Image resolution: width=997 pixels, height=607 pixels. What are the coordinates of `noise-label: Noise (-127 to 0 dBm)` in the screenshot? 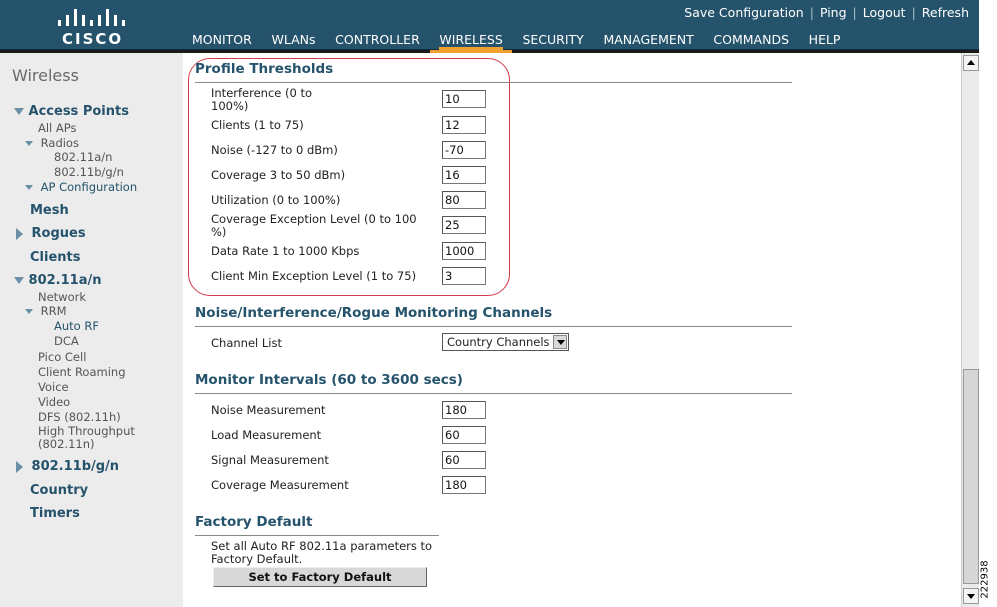 It's located at (274, 150).